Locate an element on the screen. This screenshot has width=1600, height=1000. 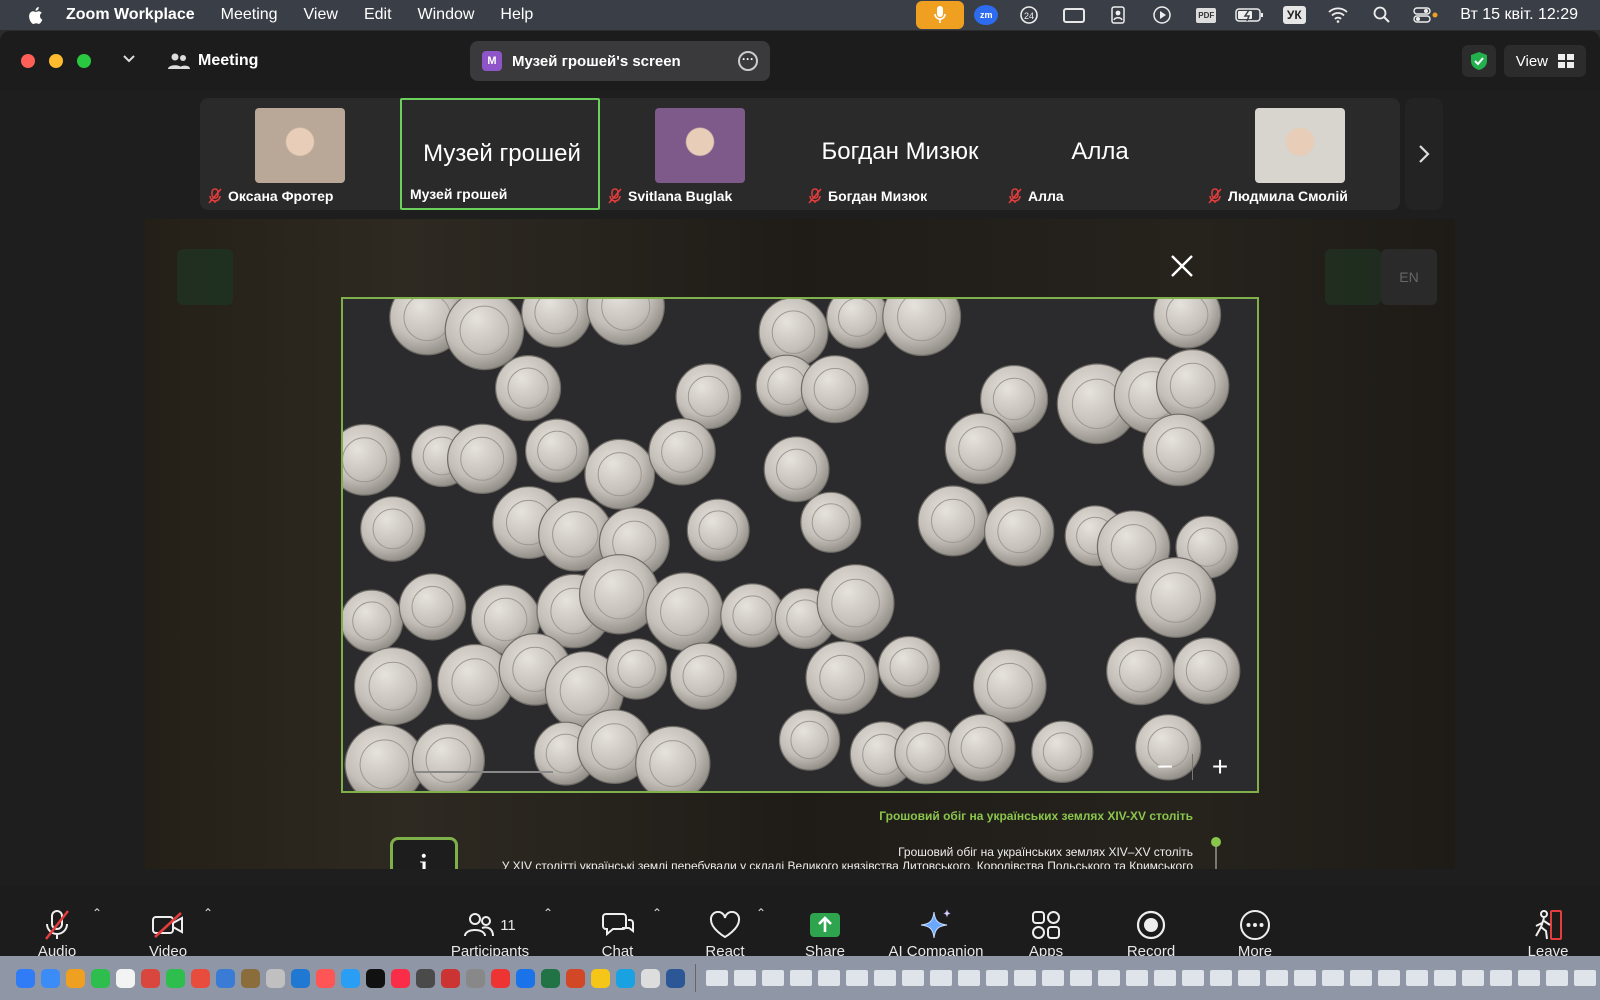
menu-clock: Вт 15 квіт. 12:29 is located at coordinates (1517, 15).